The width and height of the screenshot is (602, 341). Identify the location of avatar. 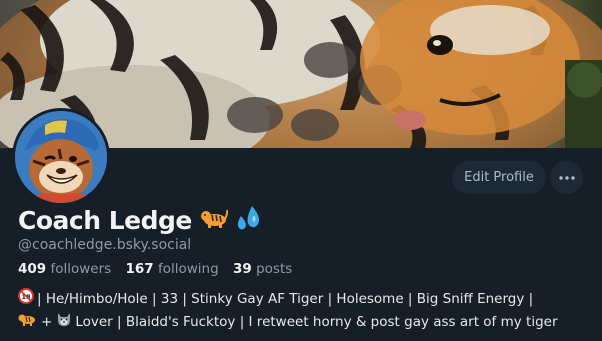
(61, 157).